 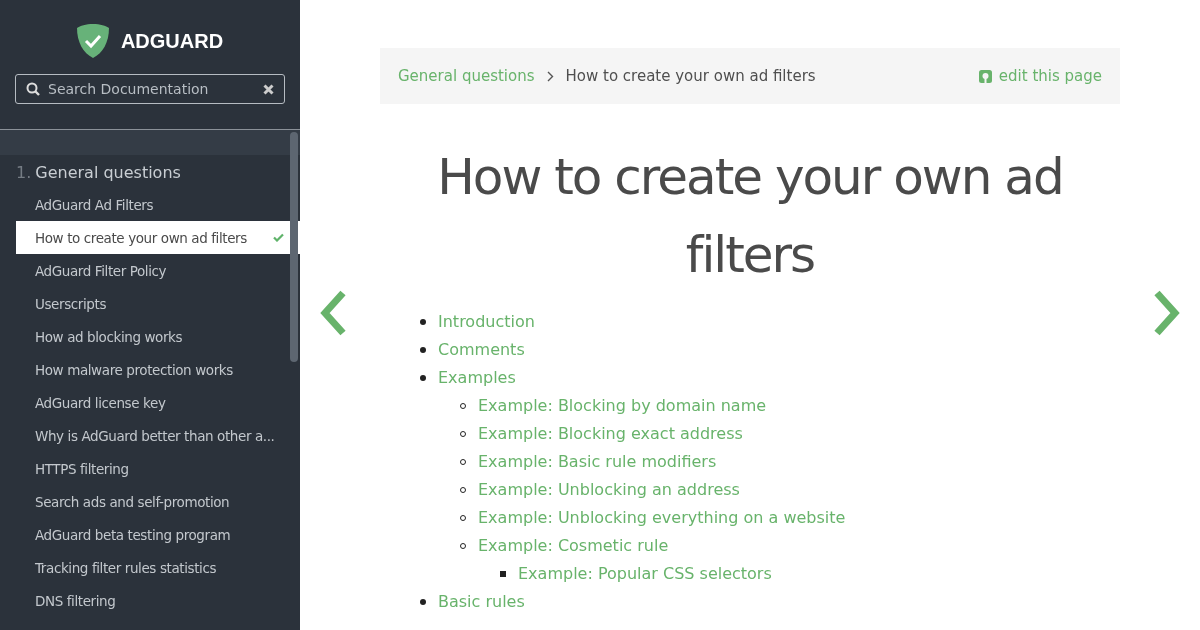 What do you see at coordinates (278, 237) in the screenshot?
I see `check-icon` at bounding box center [278, 237].